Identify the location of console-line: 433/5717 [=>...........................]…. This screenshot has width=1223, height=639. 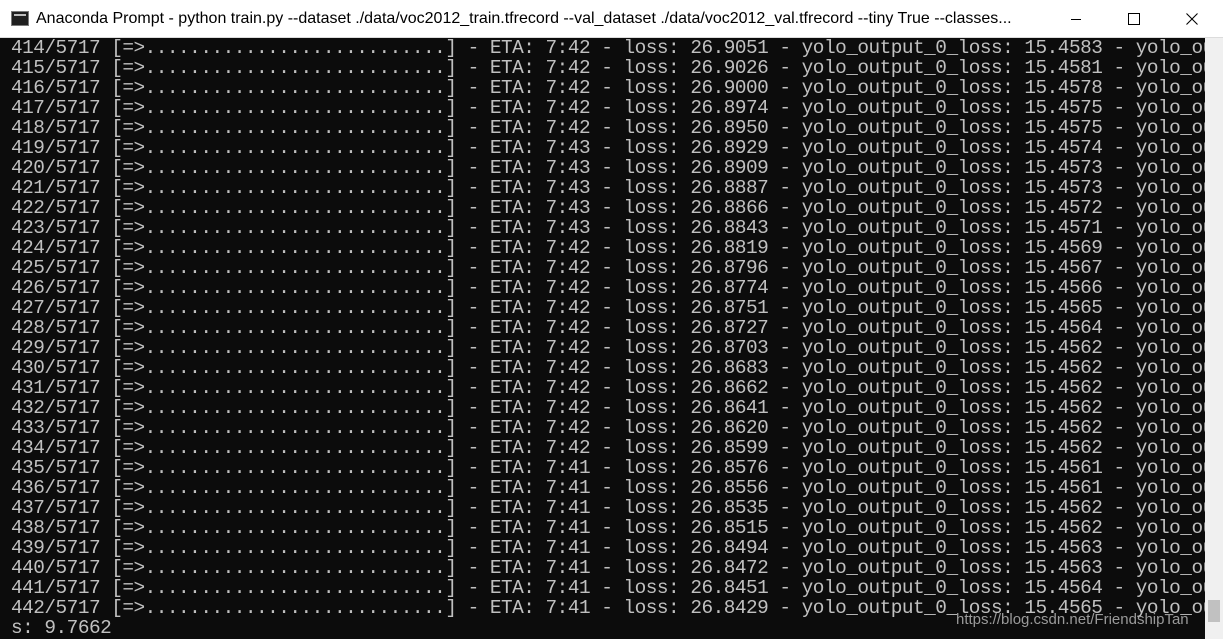
(608, 428).